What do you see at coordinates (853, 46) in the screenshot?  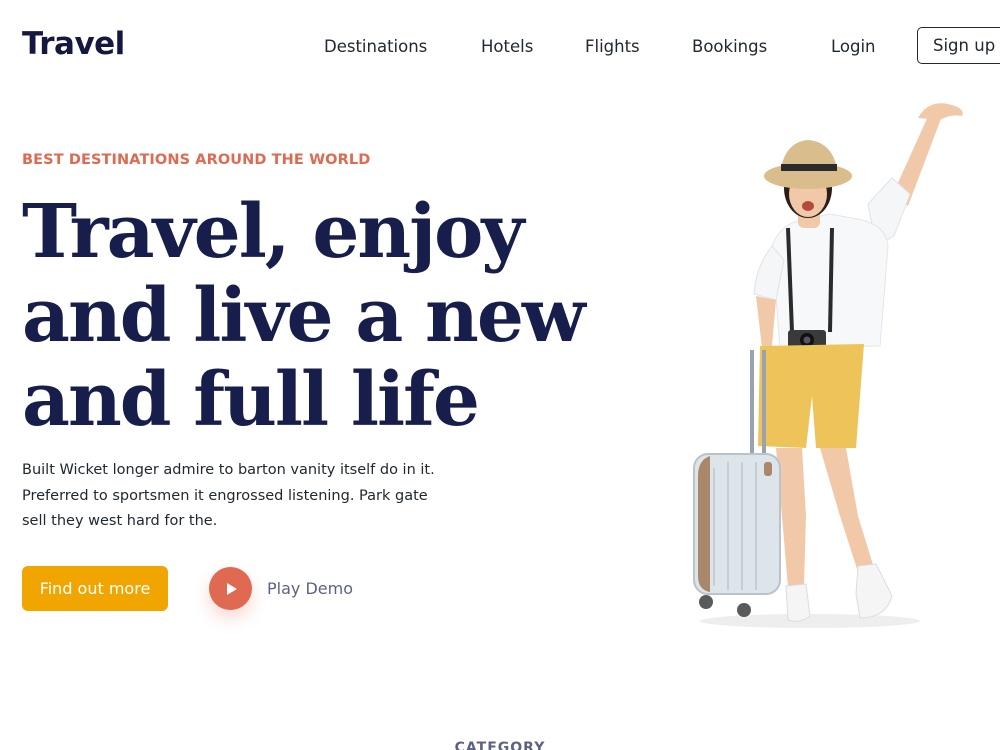 I see `nav-link-login: Login` at bounding box center [853, 46].